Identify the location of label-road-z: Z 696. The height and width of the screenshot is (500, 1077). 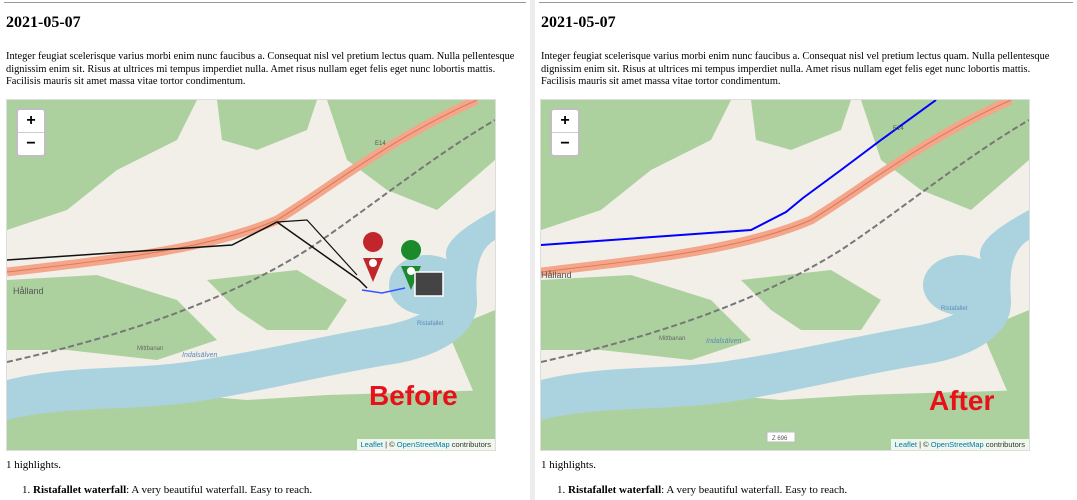
(780, 439).